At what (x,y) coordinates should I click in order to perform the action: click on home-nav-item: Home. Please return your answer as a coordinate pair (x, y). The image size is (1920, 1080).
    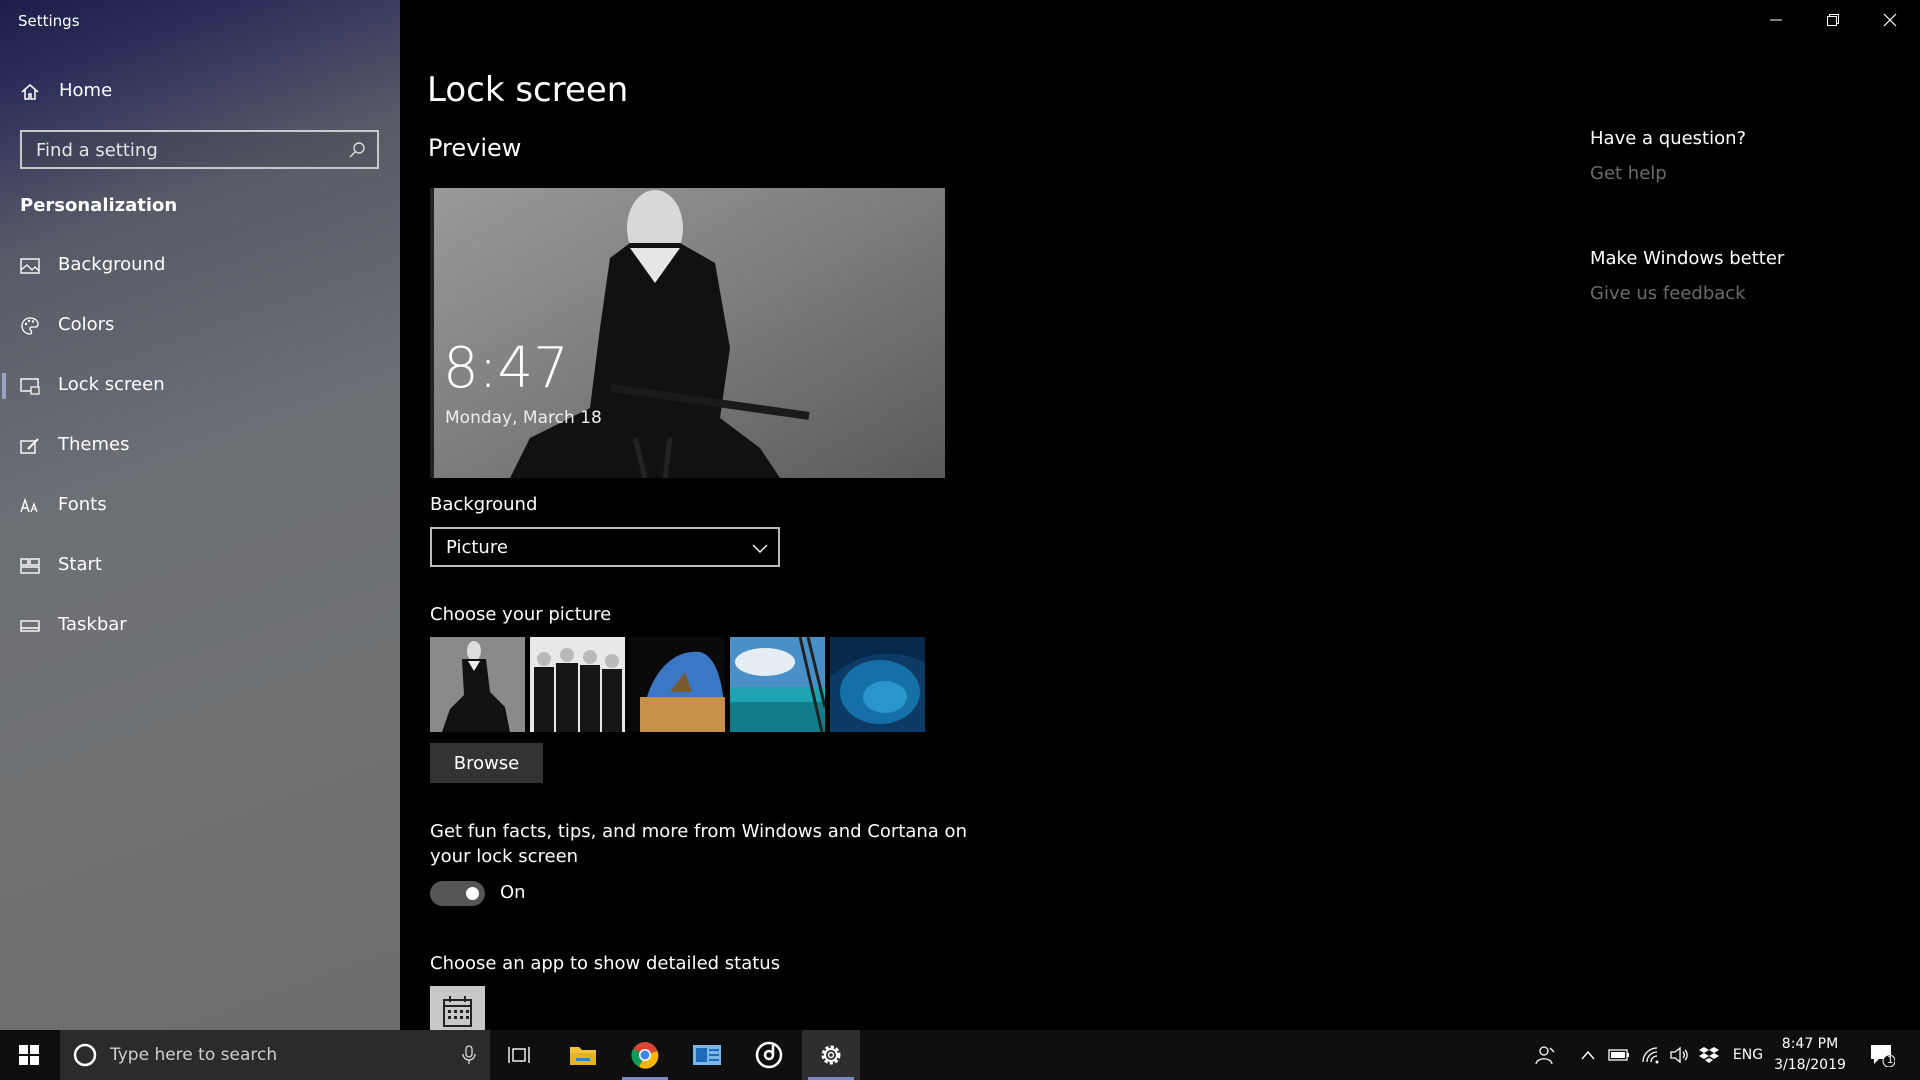
    Looking at the image, I should click on (200, 92).